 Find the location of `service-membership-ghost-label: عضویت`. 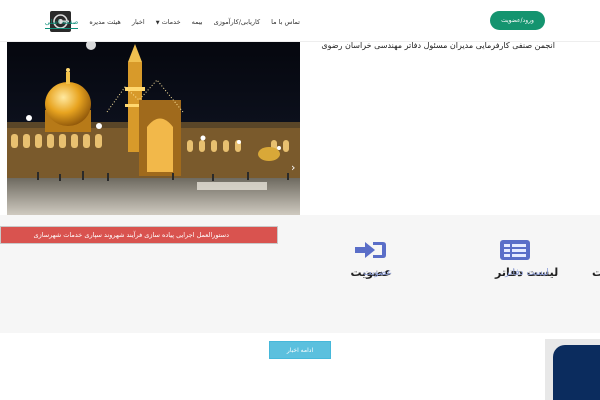

service-membership-ghost-label: عضویت is located at coordinates (378, 273).